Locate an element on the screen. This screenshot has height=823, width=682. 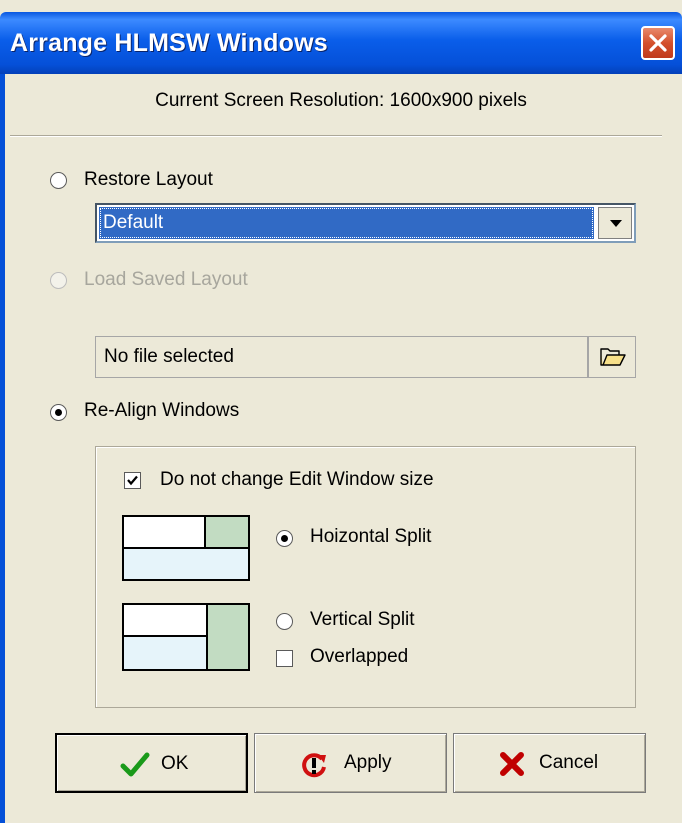
vertical-split-label: Vertical Split is located at coordinates (362, 620).